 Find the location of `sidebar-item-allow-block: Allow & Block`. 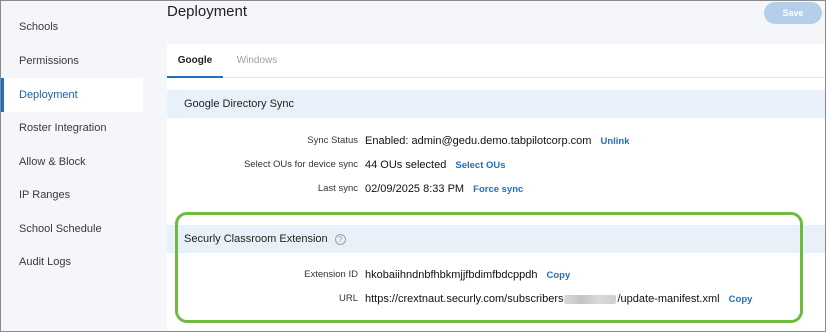

sidebar-item-allow-block: Allow & Block is located at coordinates (72, 162).